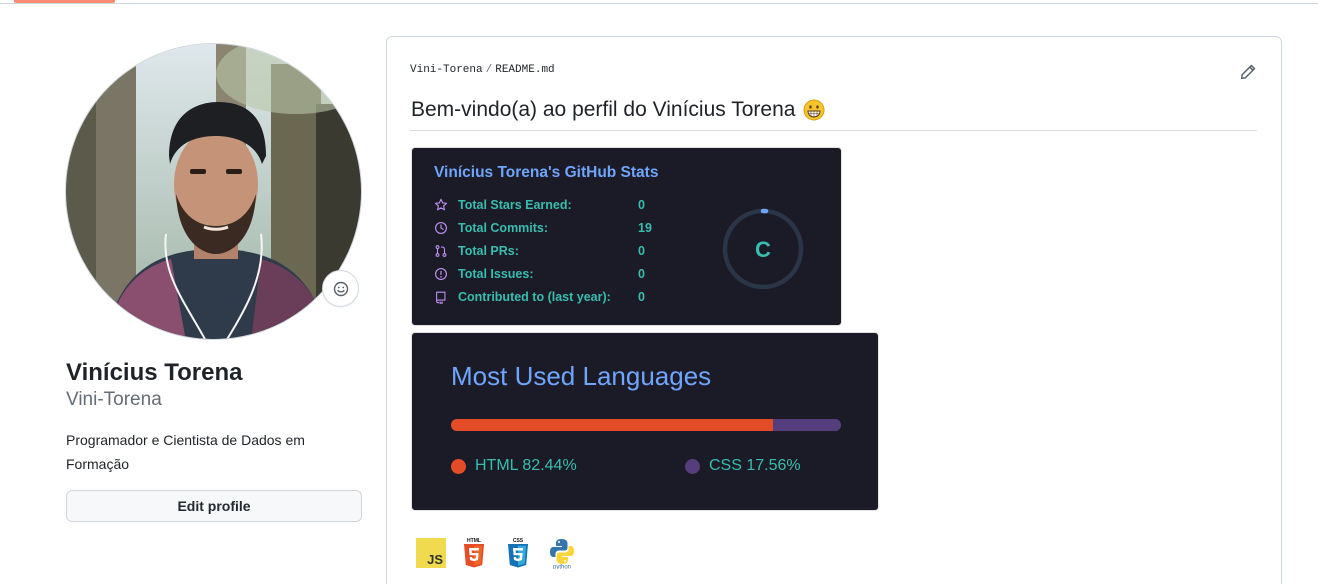 Image resolution: width=1318 pixels, height=584 pixels. I want to click on edit-profile-button: Edit profile, so click(214, 506).